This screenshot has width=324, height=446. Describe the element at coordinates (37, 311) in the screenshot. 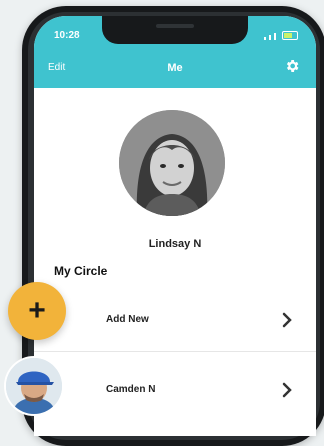

I see `add-member-fab: +` at that location.